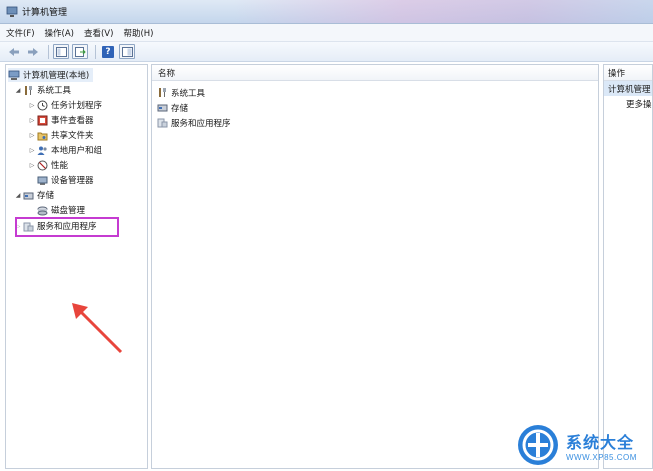 The image size is (653, 471). I want to click on tree-label: 计算机管理(本地), so click(56, 76).